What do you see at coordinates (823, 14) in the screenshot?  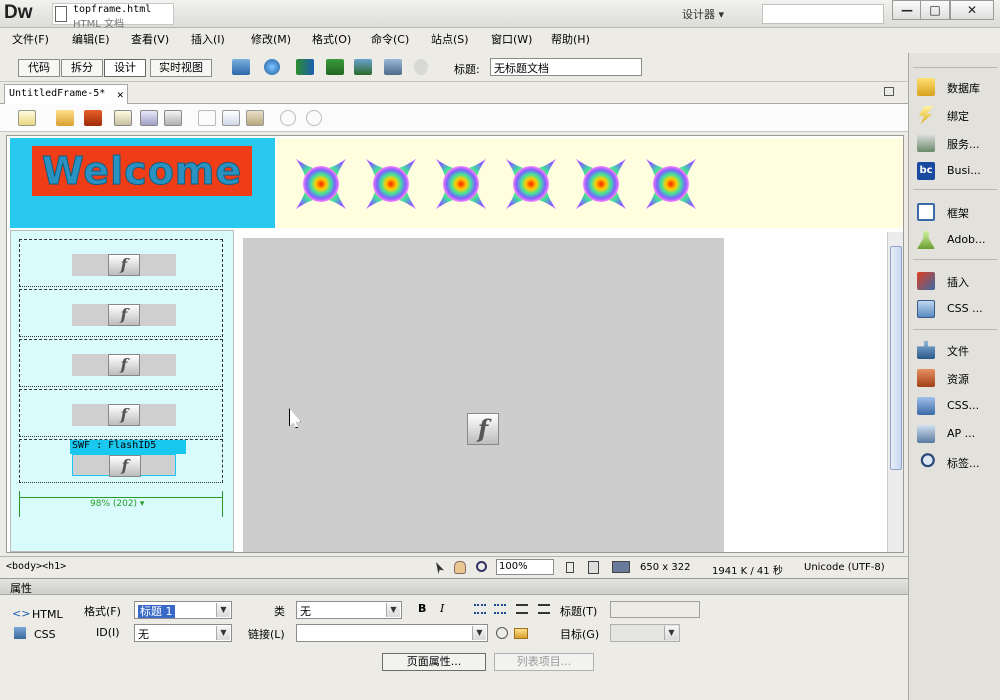 I see `search-input` at bounding box center [823, 14].